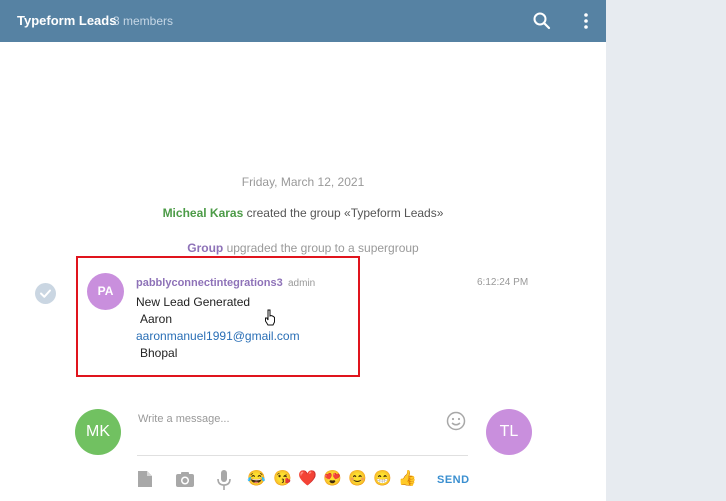 This screenshot has width=726, height=501. I want to click on message-highlight-box, so click(218, 316).